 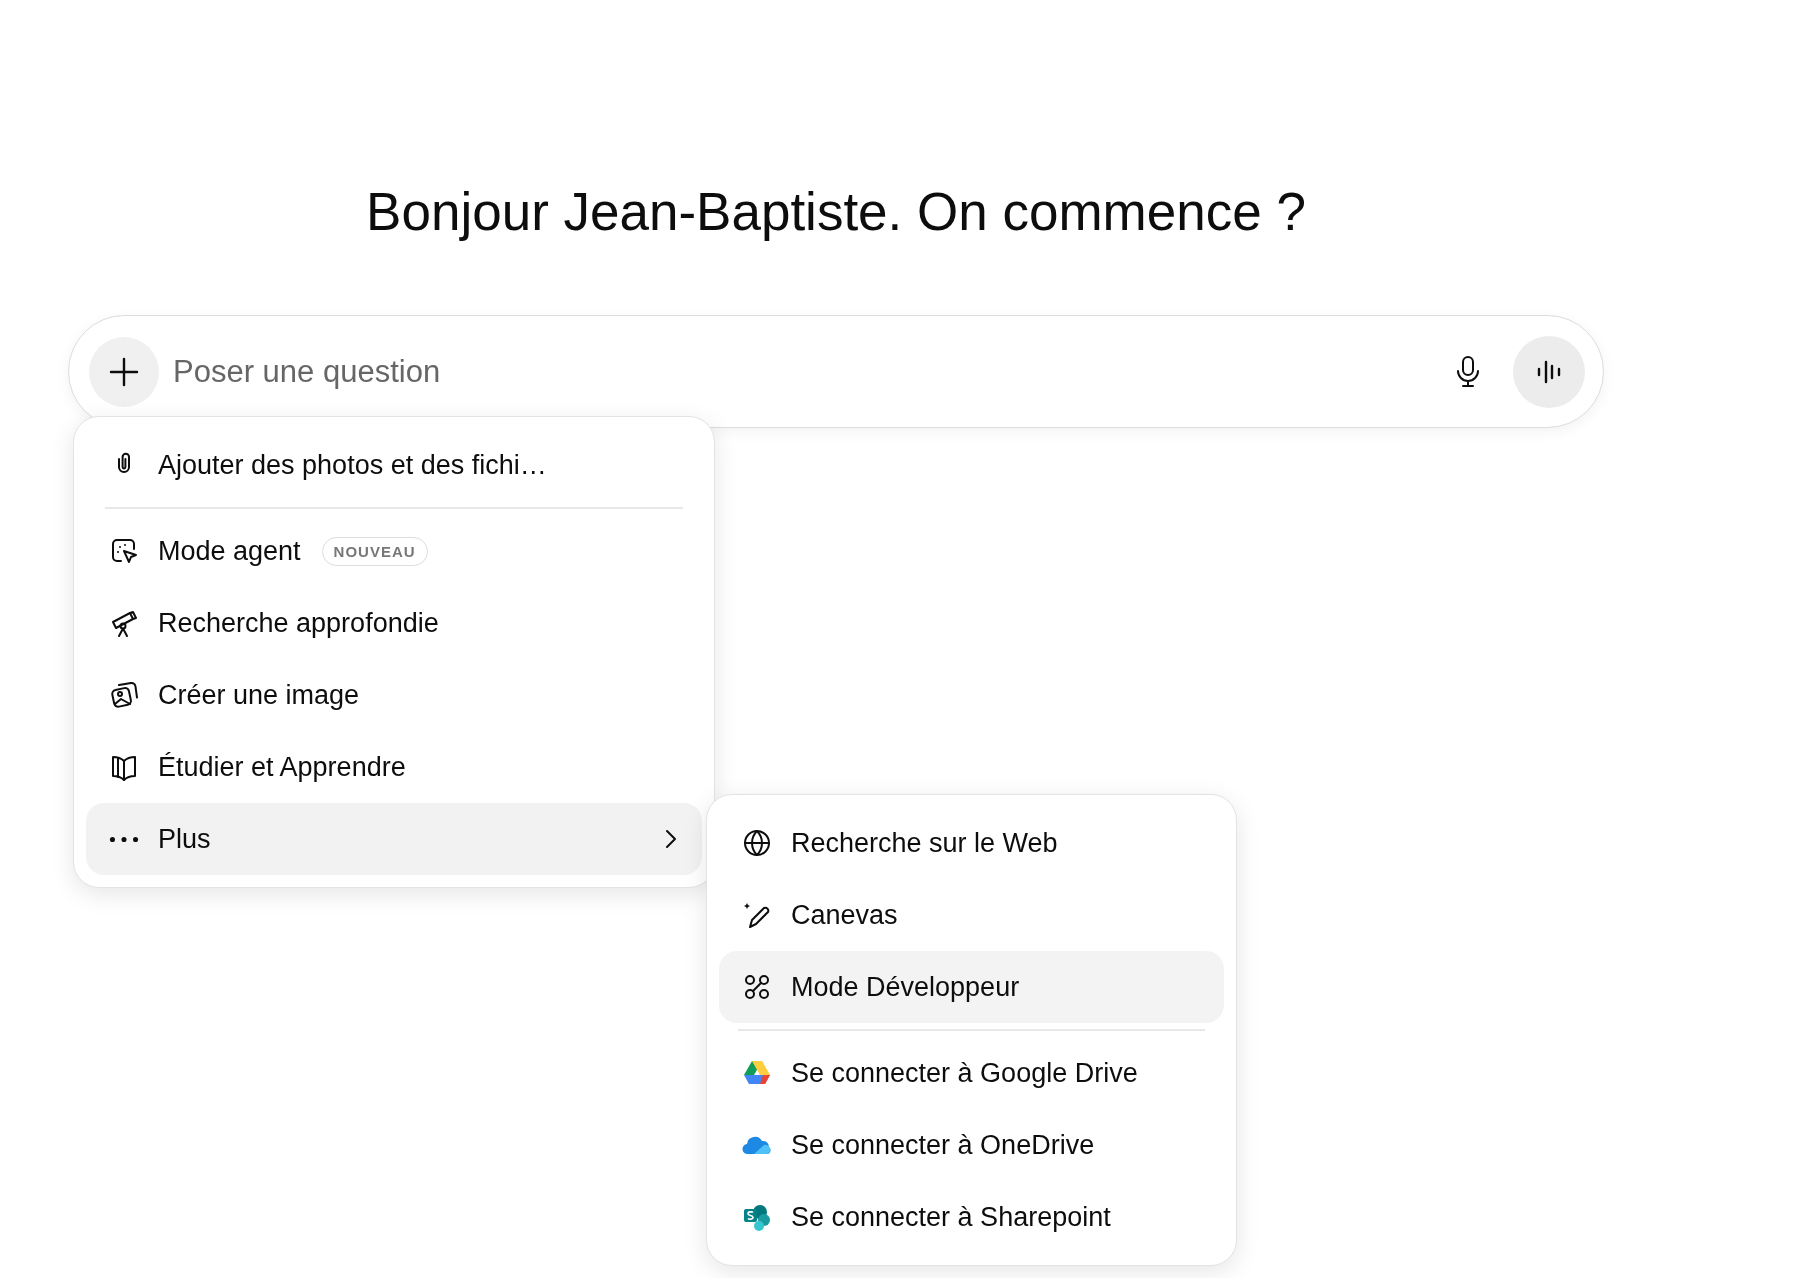 I want to click on menu-item: Recherche approfondie, so click(x=394, y=623).